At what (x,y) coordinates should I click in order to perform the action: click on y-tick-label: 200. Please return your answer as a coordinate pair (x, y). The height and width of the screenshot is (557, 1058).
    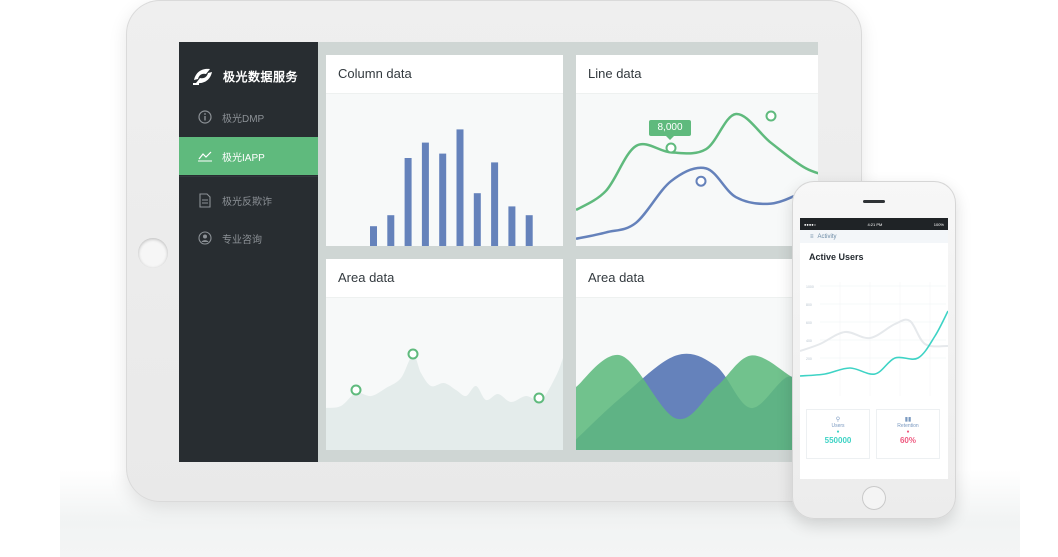
    Looking at the image, I should click on (809, 359).